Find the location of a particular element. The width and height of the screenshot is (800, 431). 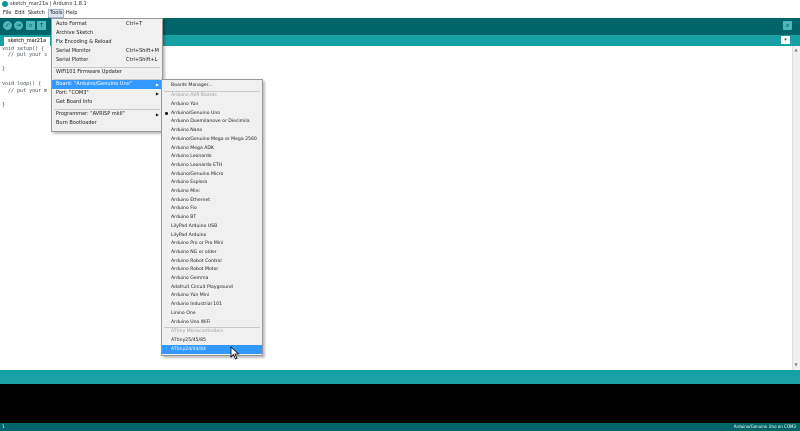

board-option-label: Arduino Fio is located at coordinates (184, 209).